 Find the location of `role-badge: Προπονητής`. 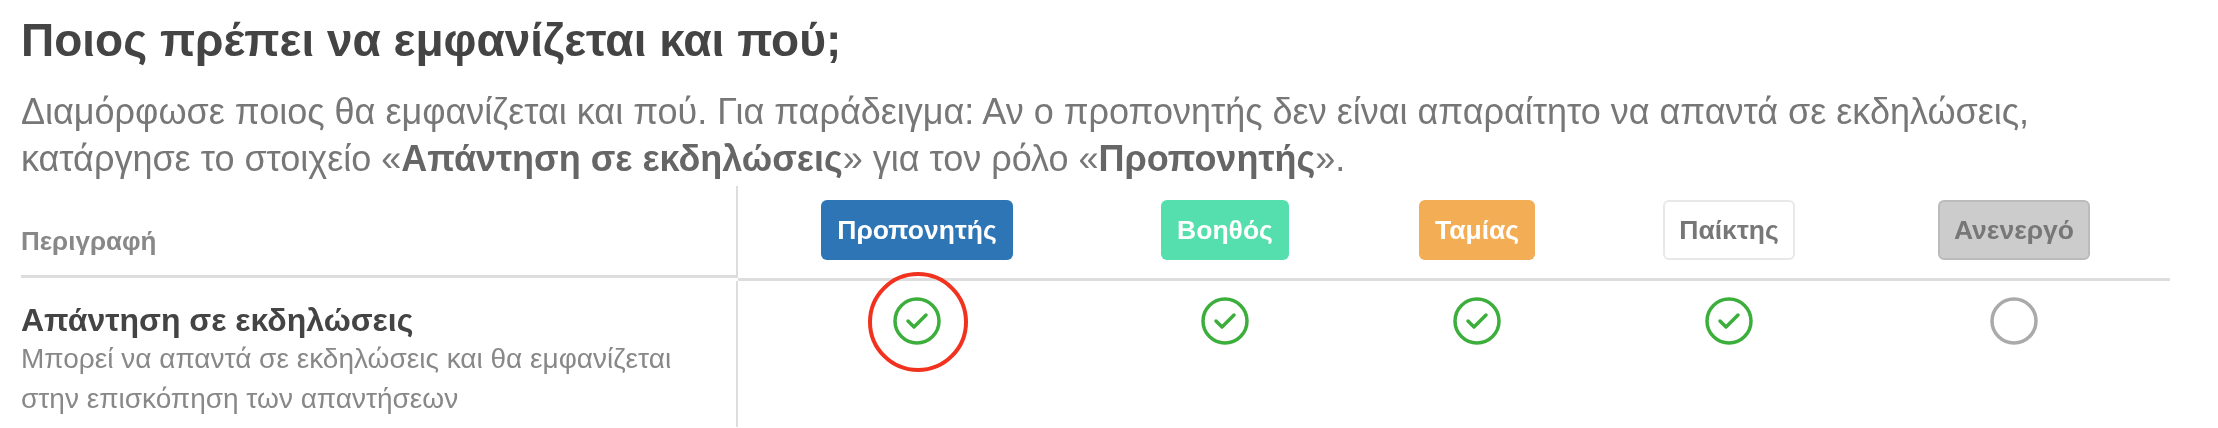

role-badge: Προπονητής is located at coordinates (917, 230).